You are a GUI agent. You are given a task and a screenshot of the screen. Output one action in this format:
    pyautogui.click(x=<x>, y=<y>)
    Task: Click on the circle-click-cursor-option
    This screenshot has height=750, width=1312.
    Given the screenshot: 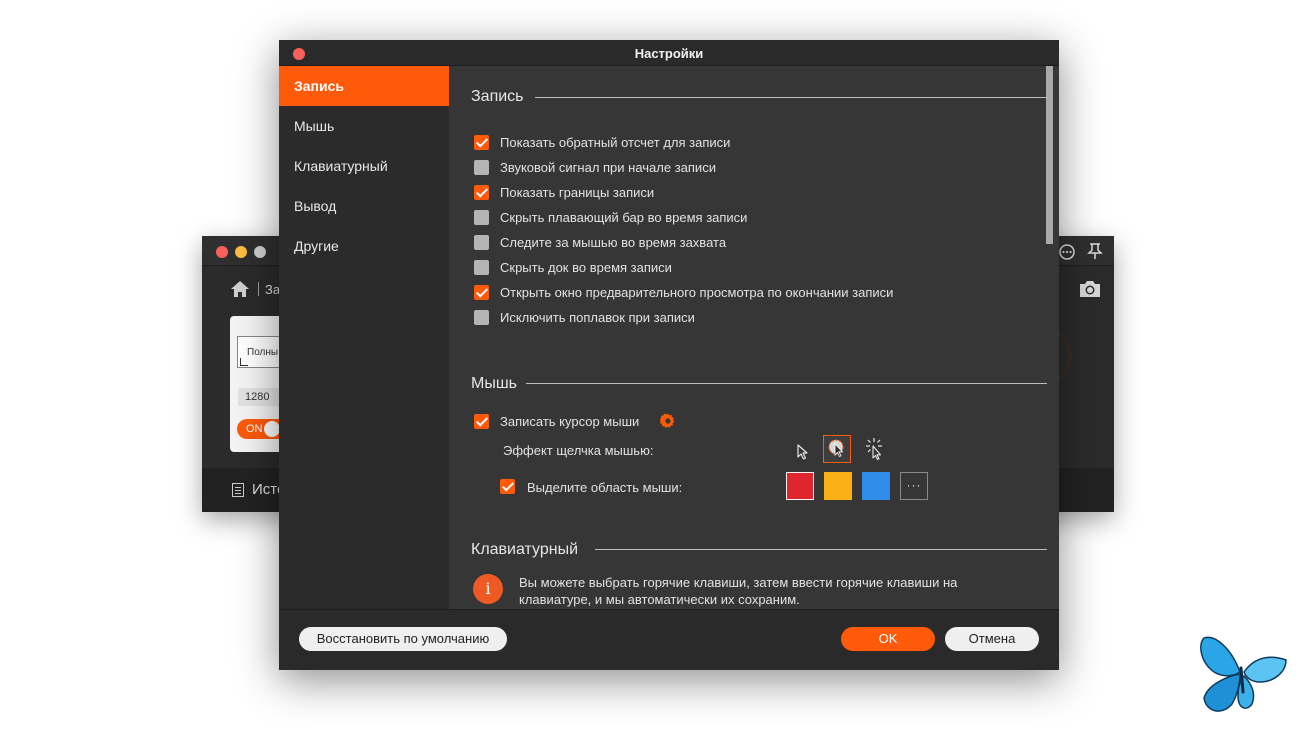 What is the action you would take?
    pyautogui.click(x=837, y=449)
    